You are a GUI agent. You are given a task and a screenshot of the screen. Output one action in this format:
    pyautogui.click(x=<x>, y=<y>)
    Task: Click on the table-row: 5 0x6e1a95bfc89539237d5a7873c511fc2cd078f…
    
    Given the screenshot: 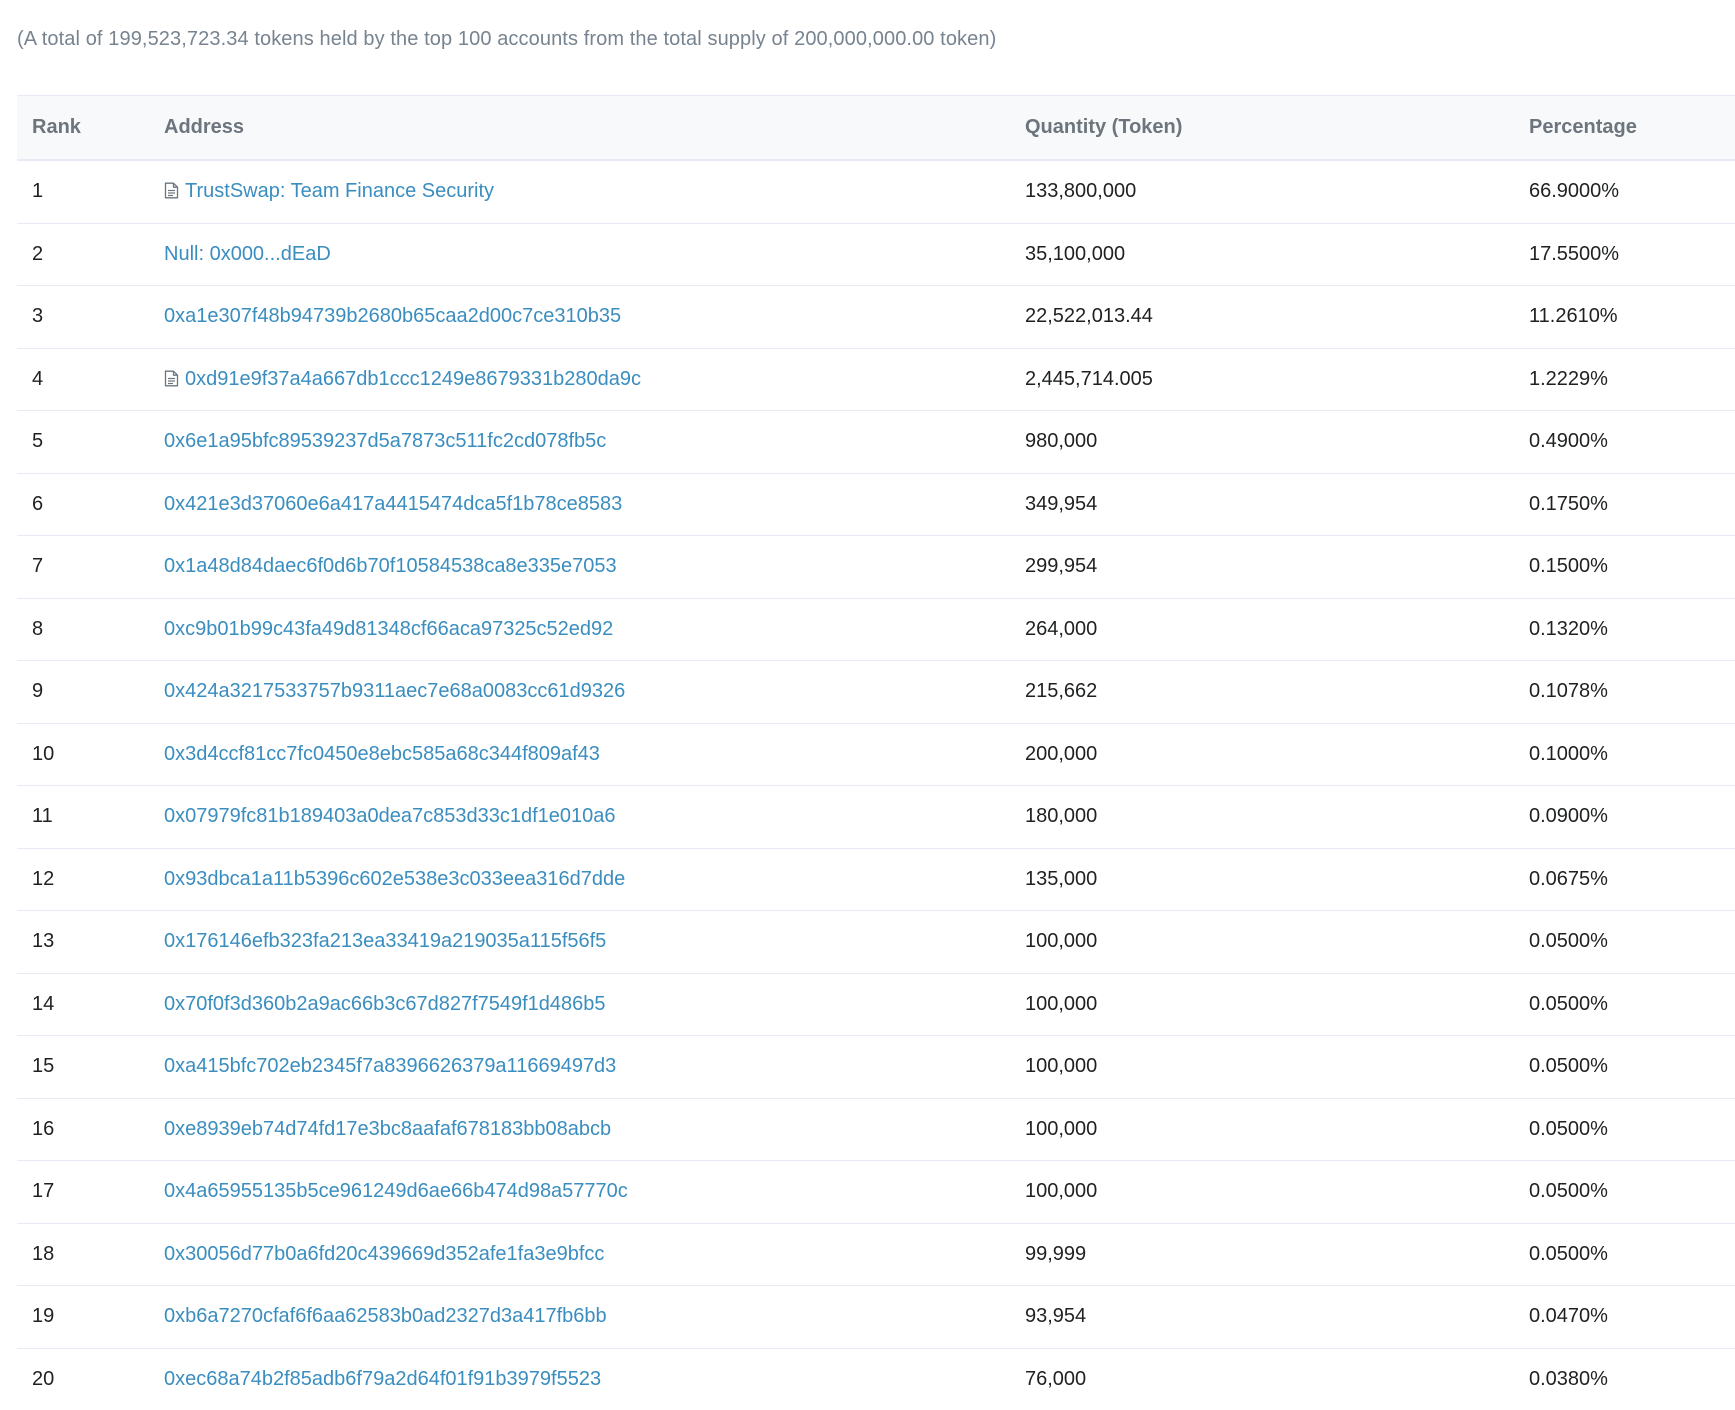 What is the action you would take?
    pyautogui.click(x=876, y=442)
    